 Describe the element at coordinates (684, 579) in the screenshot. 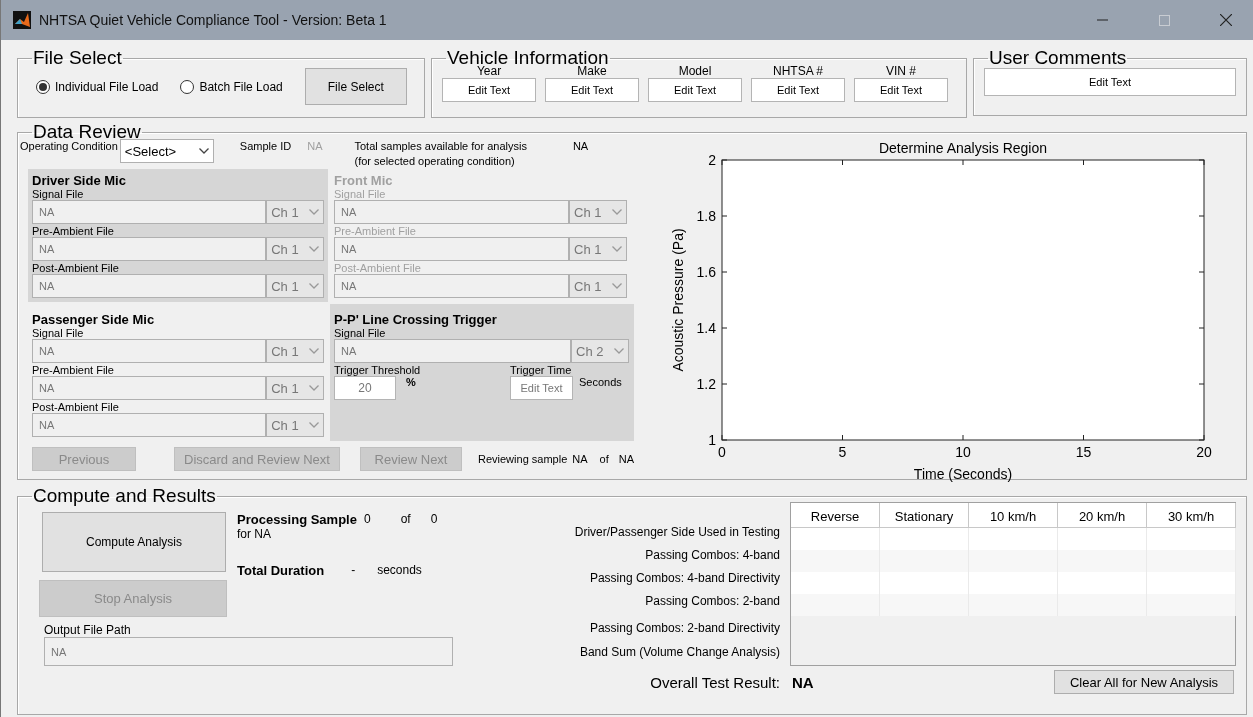

I see `result-row-label: Passing Combos: 4-band Directivity` at that location.